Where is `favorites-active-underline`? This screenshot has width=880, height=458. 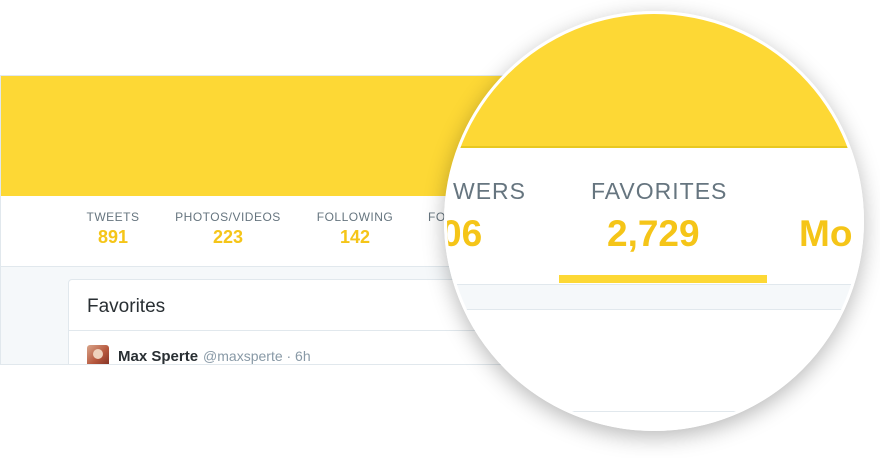 favorites-active-underline is located at coordinates (663, 279).